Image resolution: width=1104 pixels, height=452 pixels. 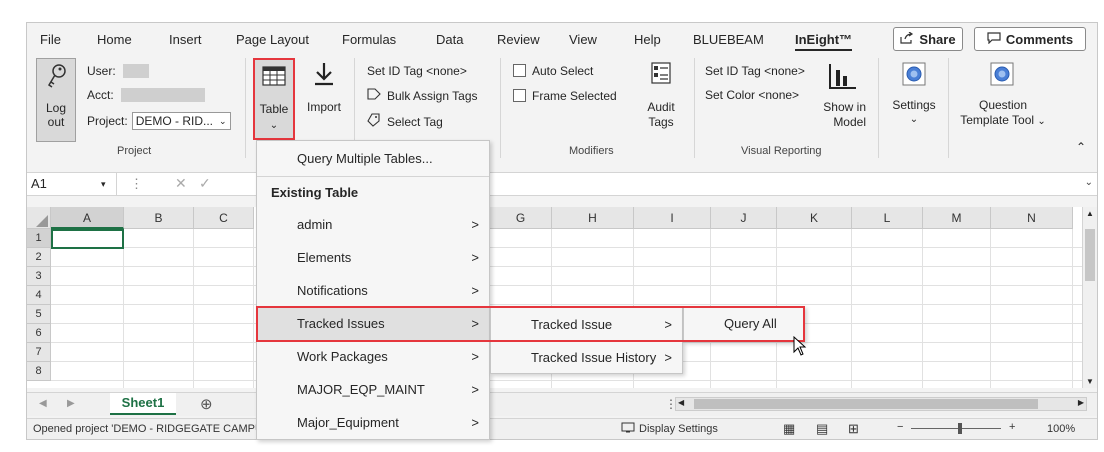 I want to click on normal-view-icon: ▦, so click(x=789, y=429).